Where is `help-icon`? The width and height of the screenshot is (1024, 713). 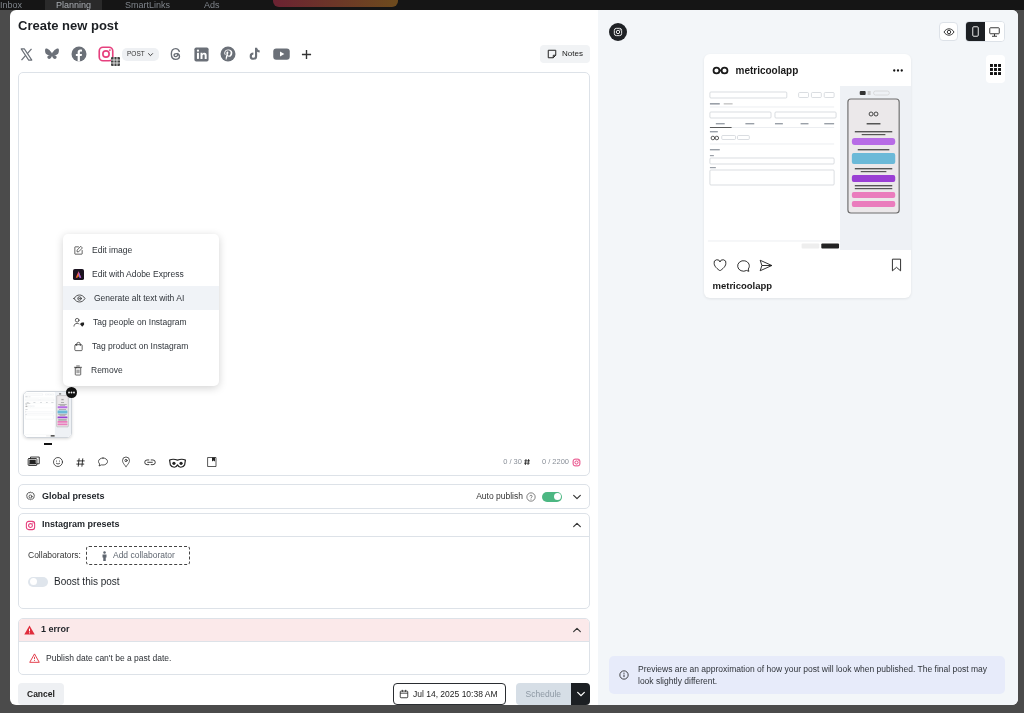 help-icon is located at coordinates (531, 496).